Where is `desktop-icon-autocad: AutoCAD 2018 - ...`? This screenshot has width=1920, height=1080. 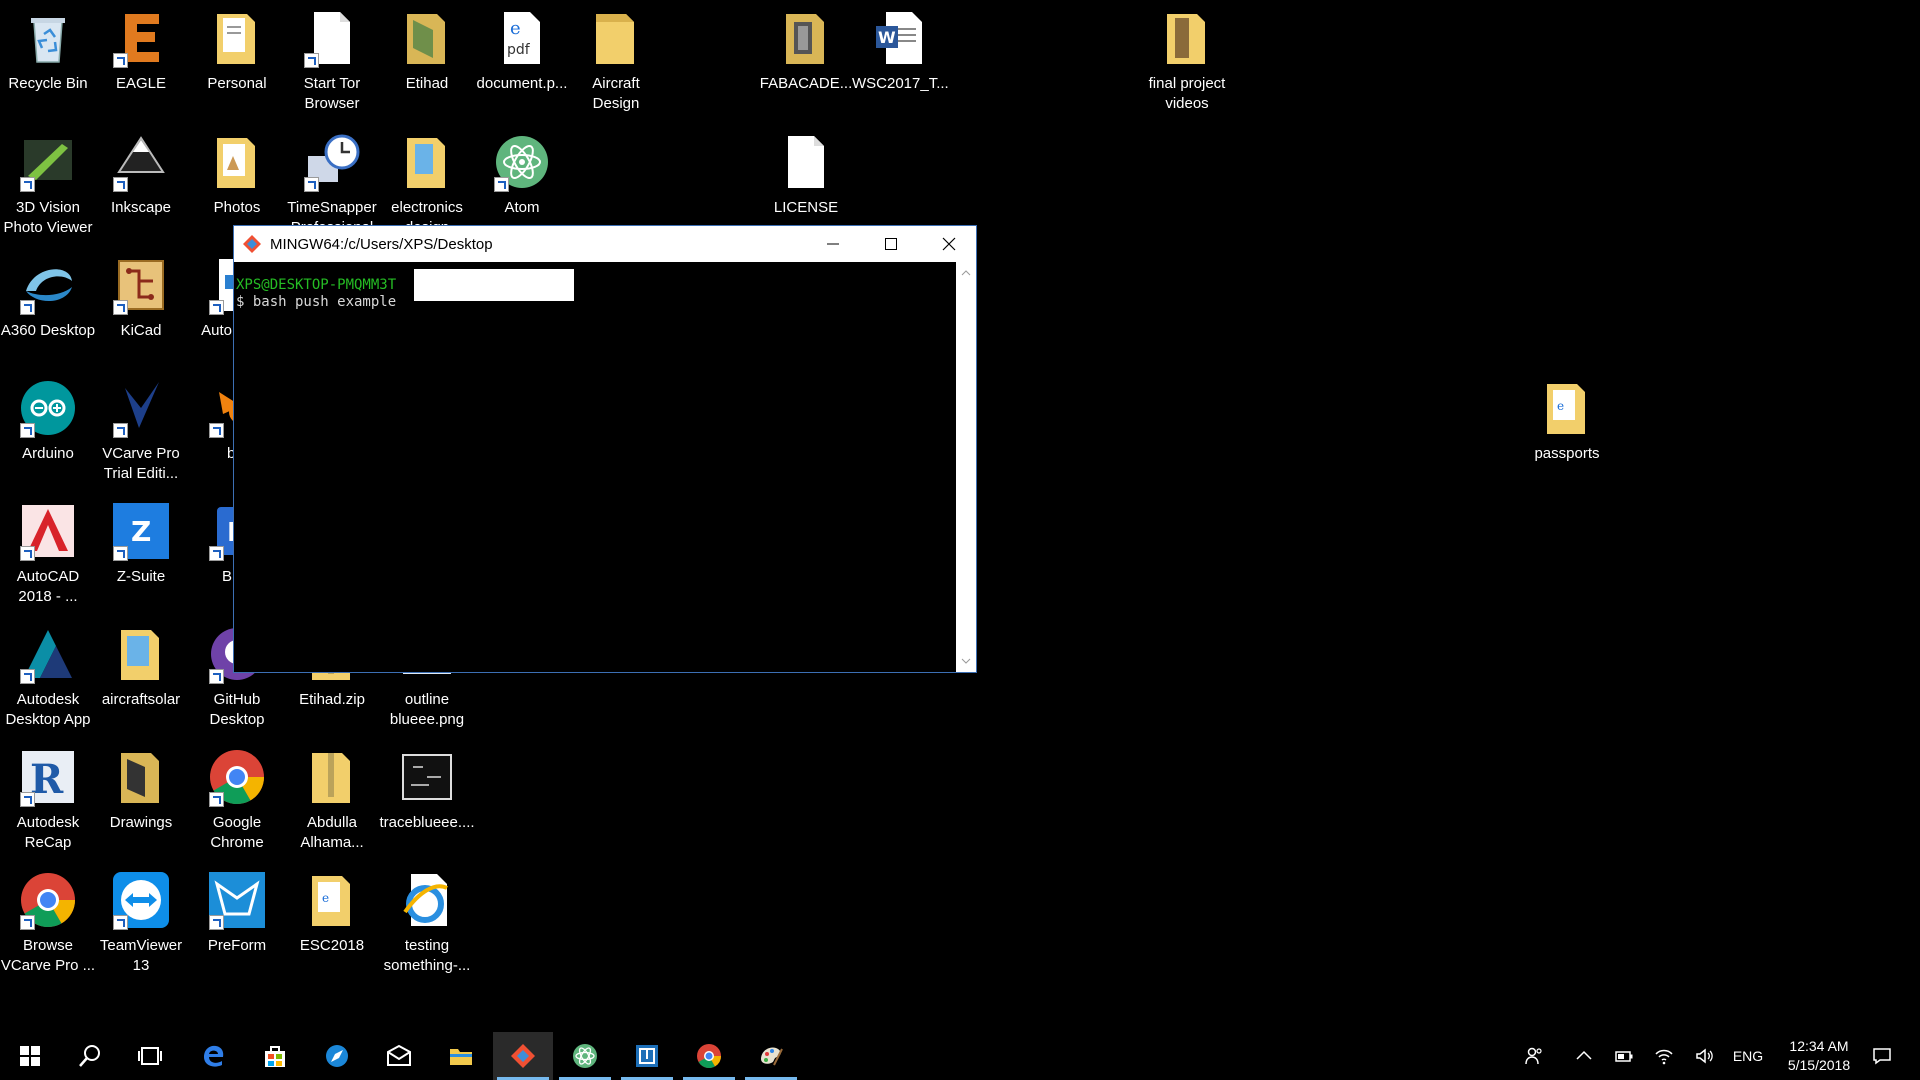 desktop-icon-autocad: AutoCAD 2018 - ... is located at coordinates (48, 552).